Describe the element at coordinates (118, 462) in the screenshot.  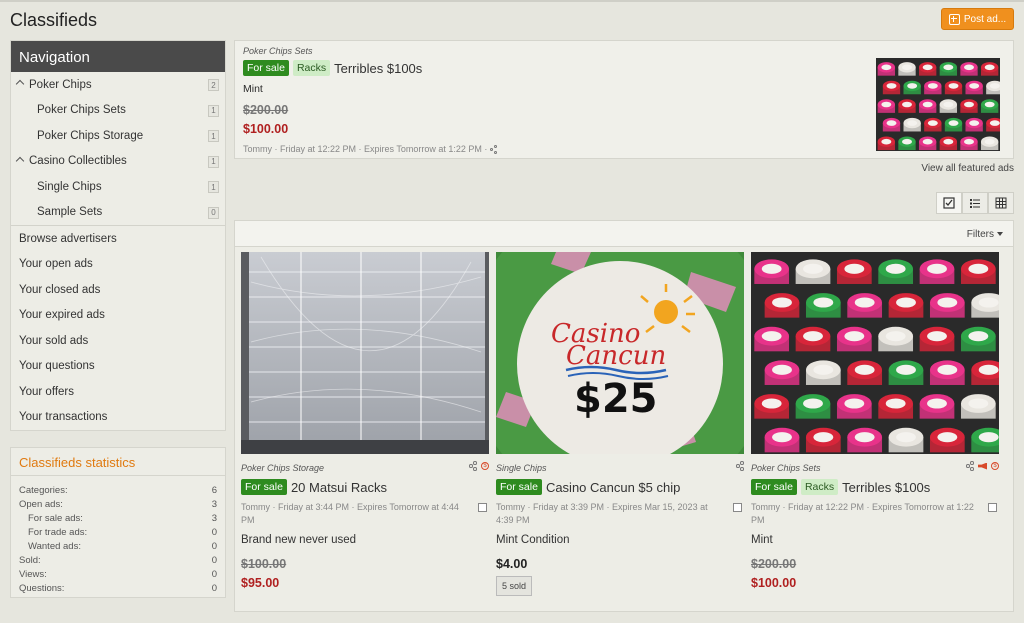
I see `statistics-title: Classifieds statistics` at that location.